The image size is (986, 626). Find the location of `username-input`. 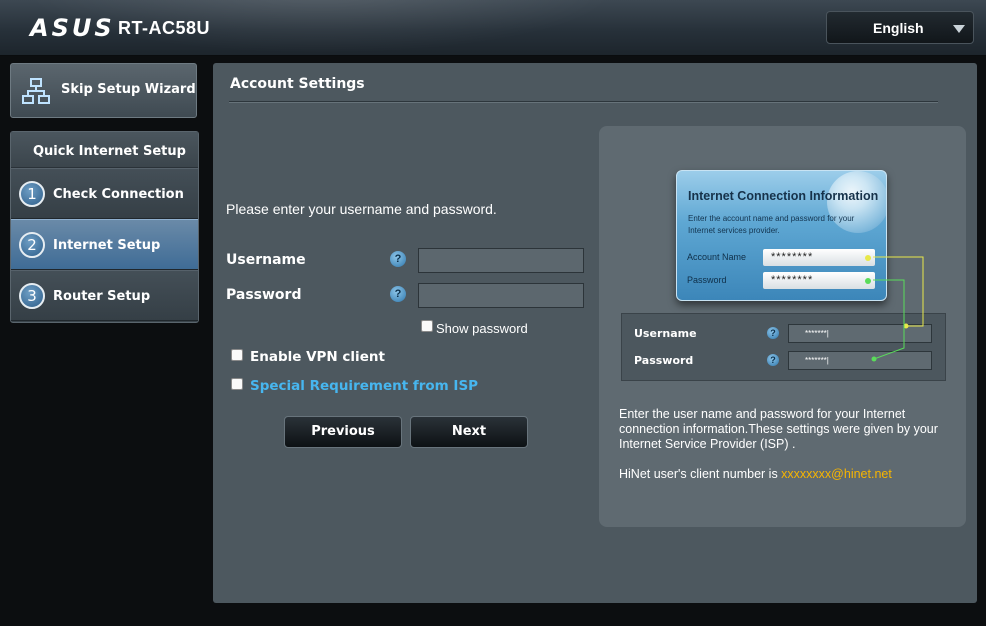

username-input is located at coordinates (501, 260).